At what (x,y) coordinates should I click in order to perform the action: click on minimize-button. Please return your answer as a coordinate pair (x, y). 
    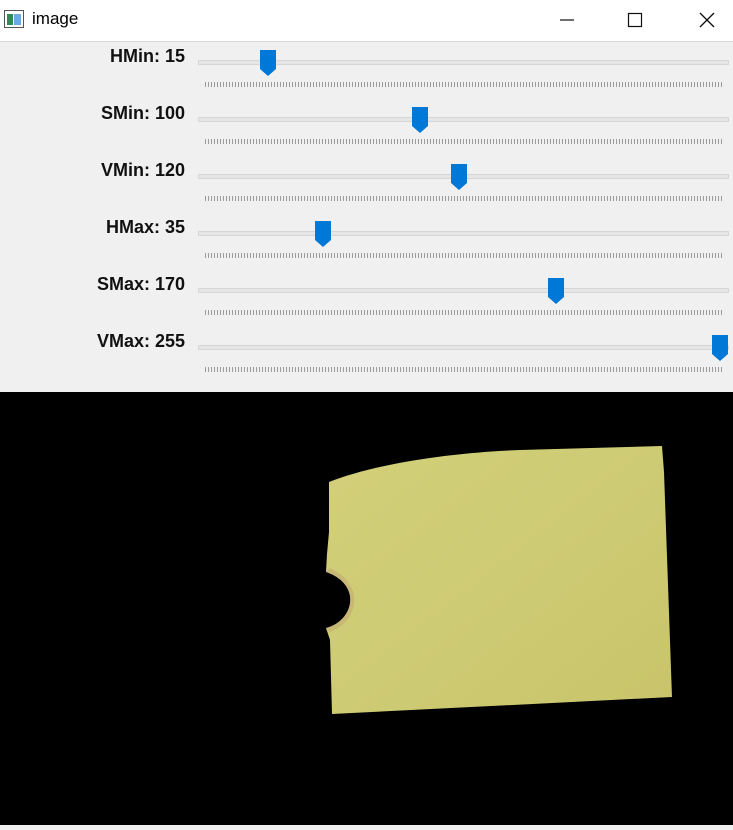
    Looking at the image, I should click on (567, 20).